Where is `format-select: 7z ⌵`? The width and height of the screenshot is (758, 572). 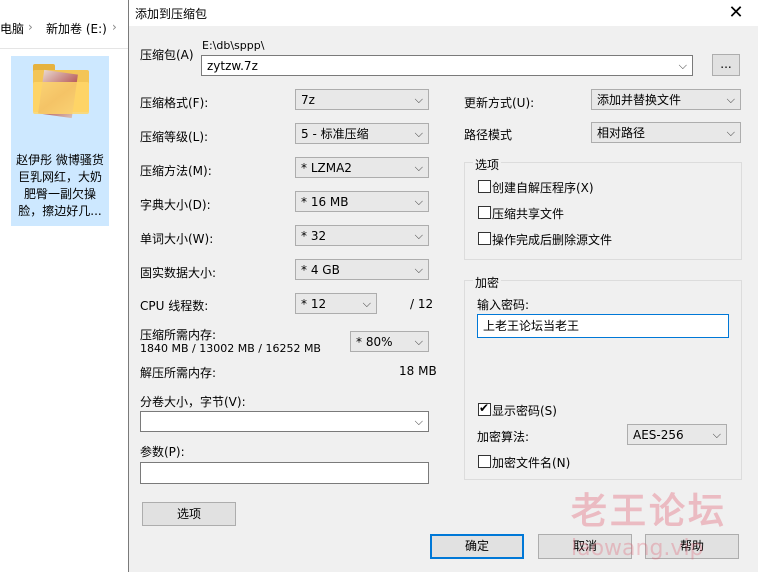 format-select: 7z ⌵ is located at coordinates (362, 99).